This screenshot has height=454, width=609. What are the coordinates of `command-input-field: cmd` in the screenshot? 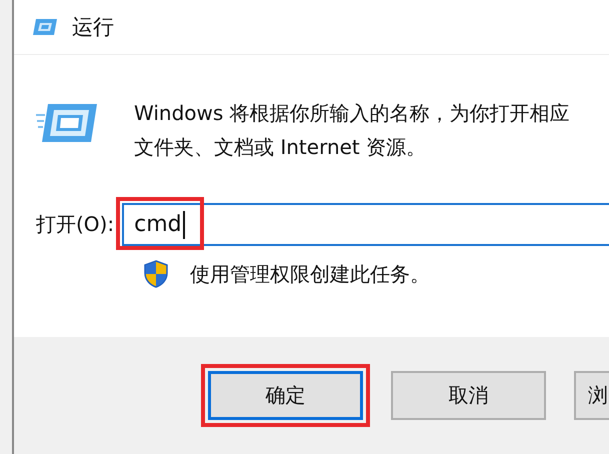 It's located at (365, 224).